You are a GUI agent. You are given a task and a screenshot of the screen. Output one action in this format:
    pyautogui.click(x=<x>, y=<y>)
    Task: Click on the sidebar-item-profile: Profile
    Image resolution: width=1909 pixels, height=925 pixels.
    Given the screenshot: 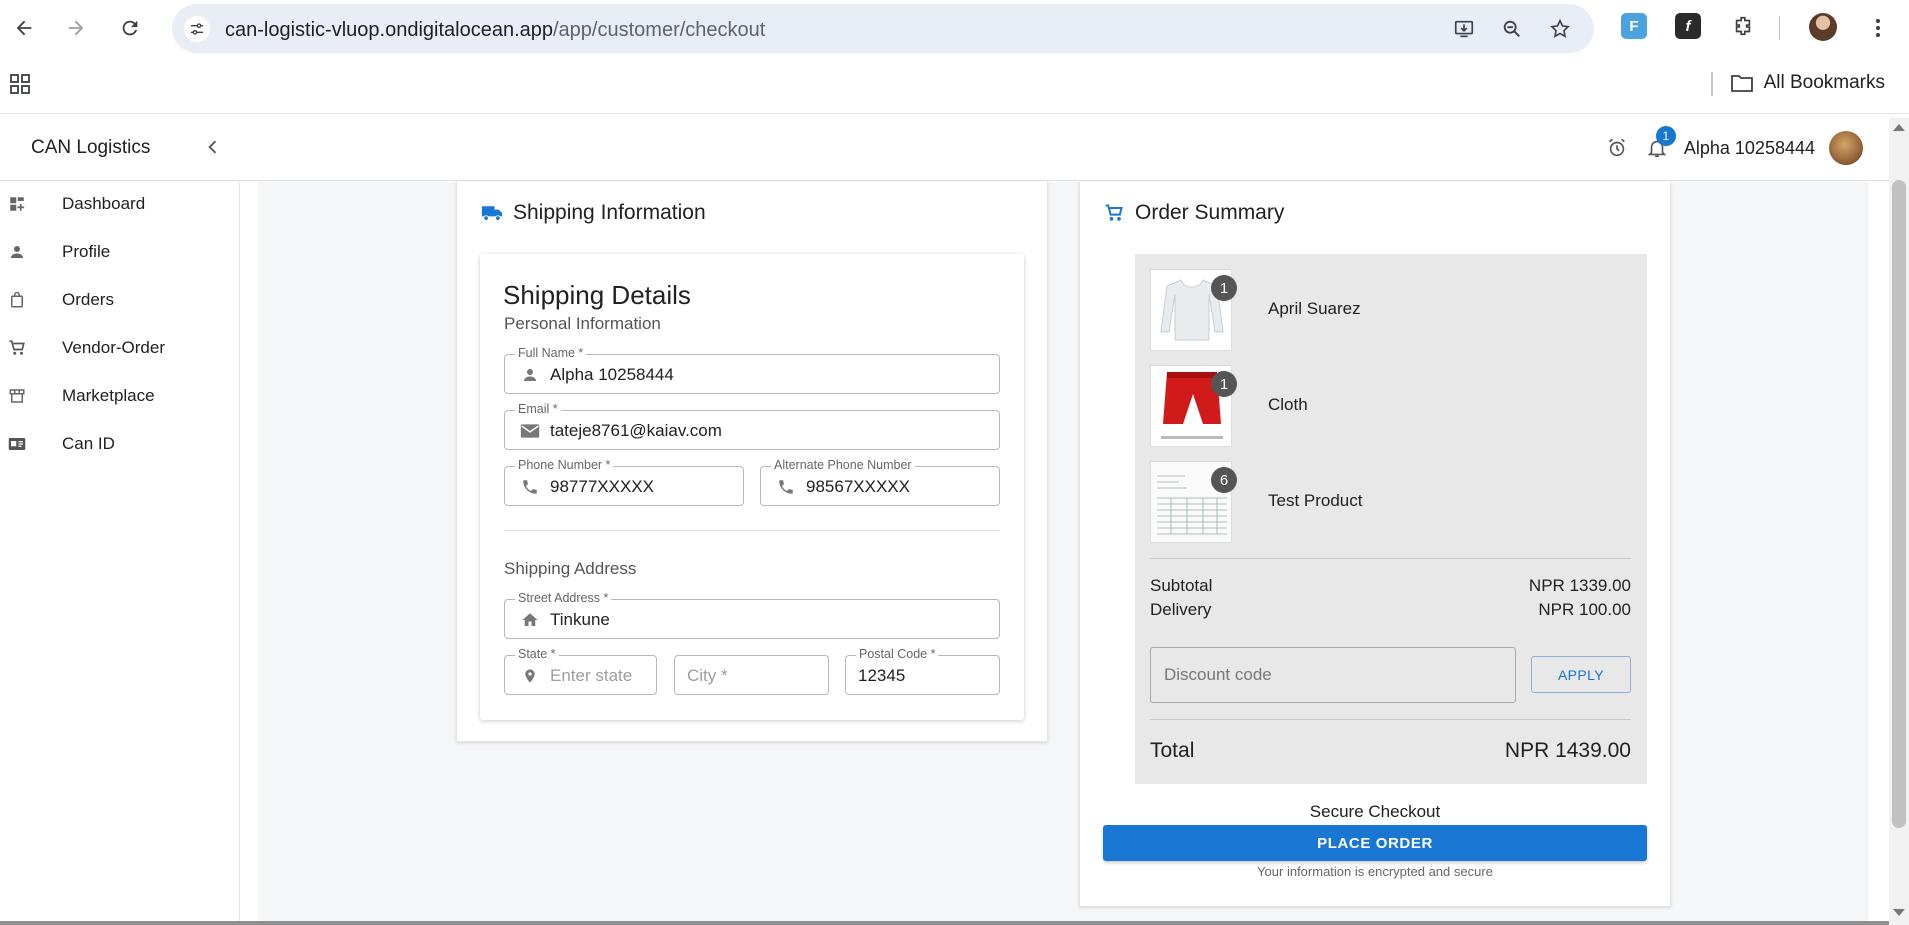 What is the action you would take?
    pyautogui.click(x=120, y=252)
    